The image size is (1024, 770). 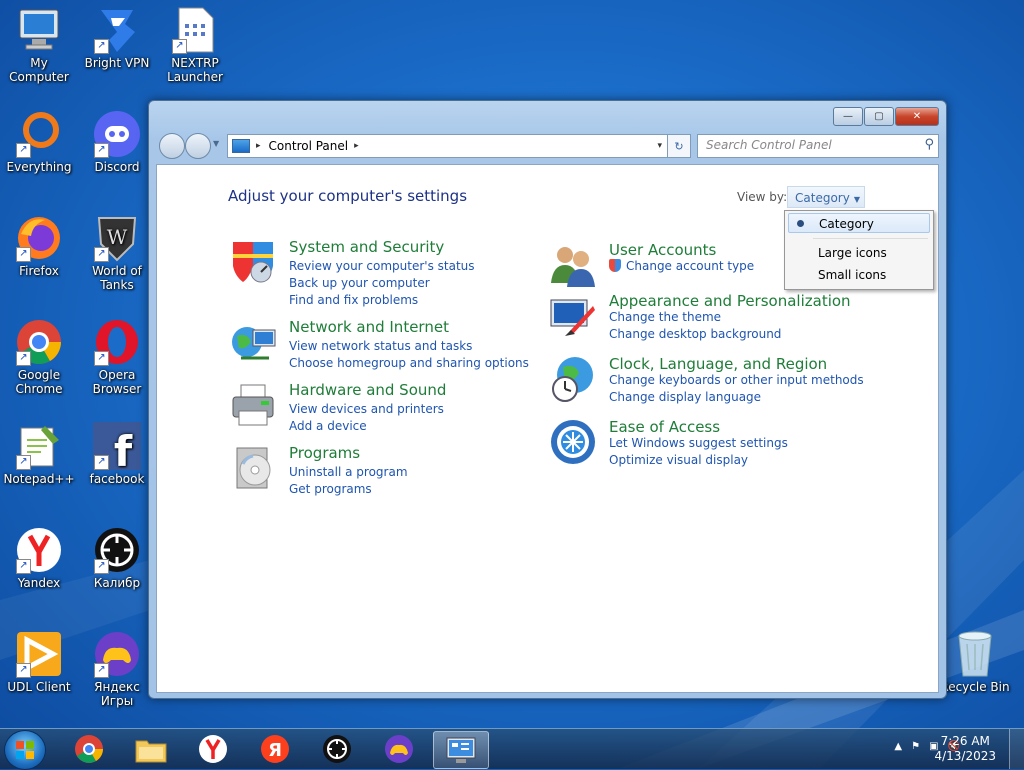 What do you see at coordinates (117, 454) in the screenshot?
I see `desktop-icon-facebook: f ↗ facebook` at bounding box center [117, 454].